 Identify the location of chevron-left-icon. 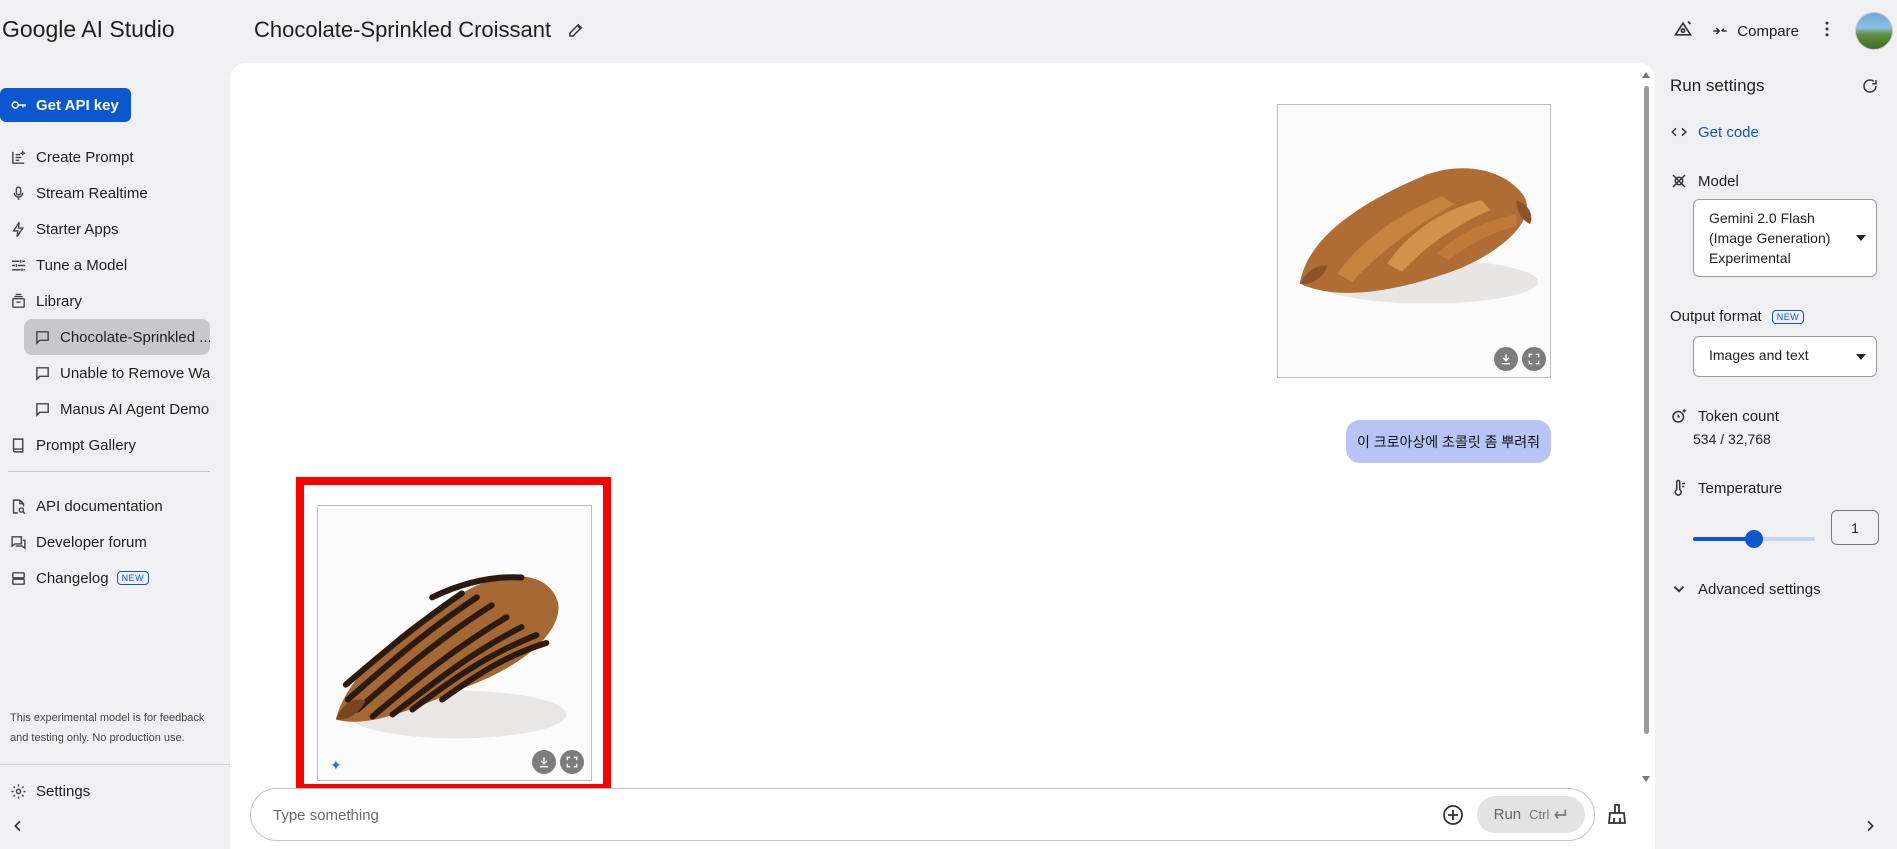
(18, 826).